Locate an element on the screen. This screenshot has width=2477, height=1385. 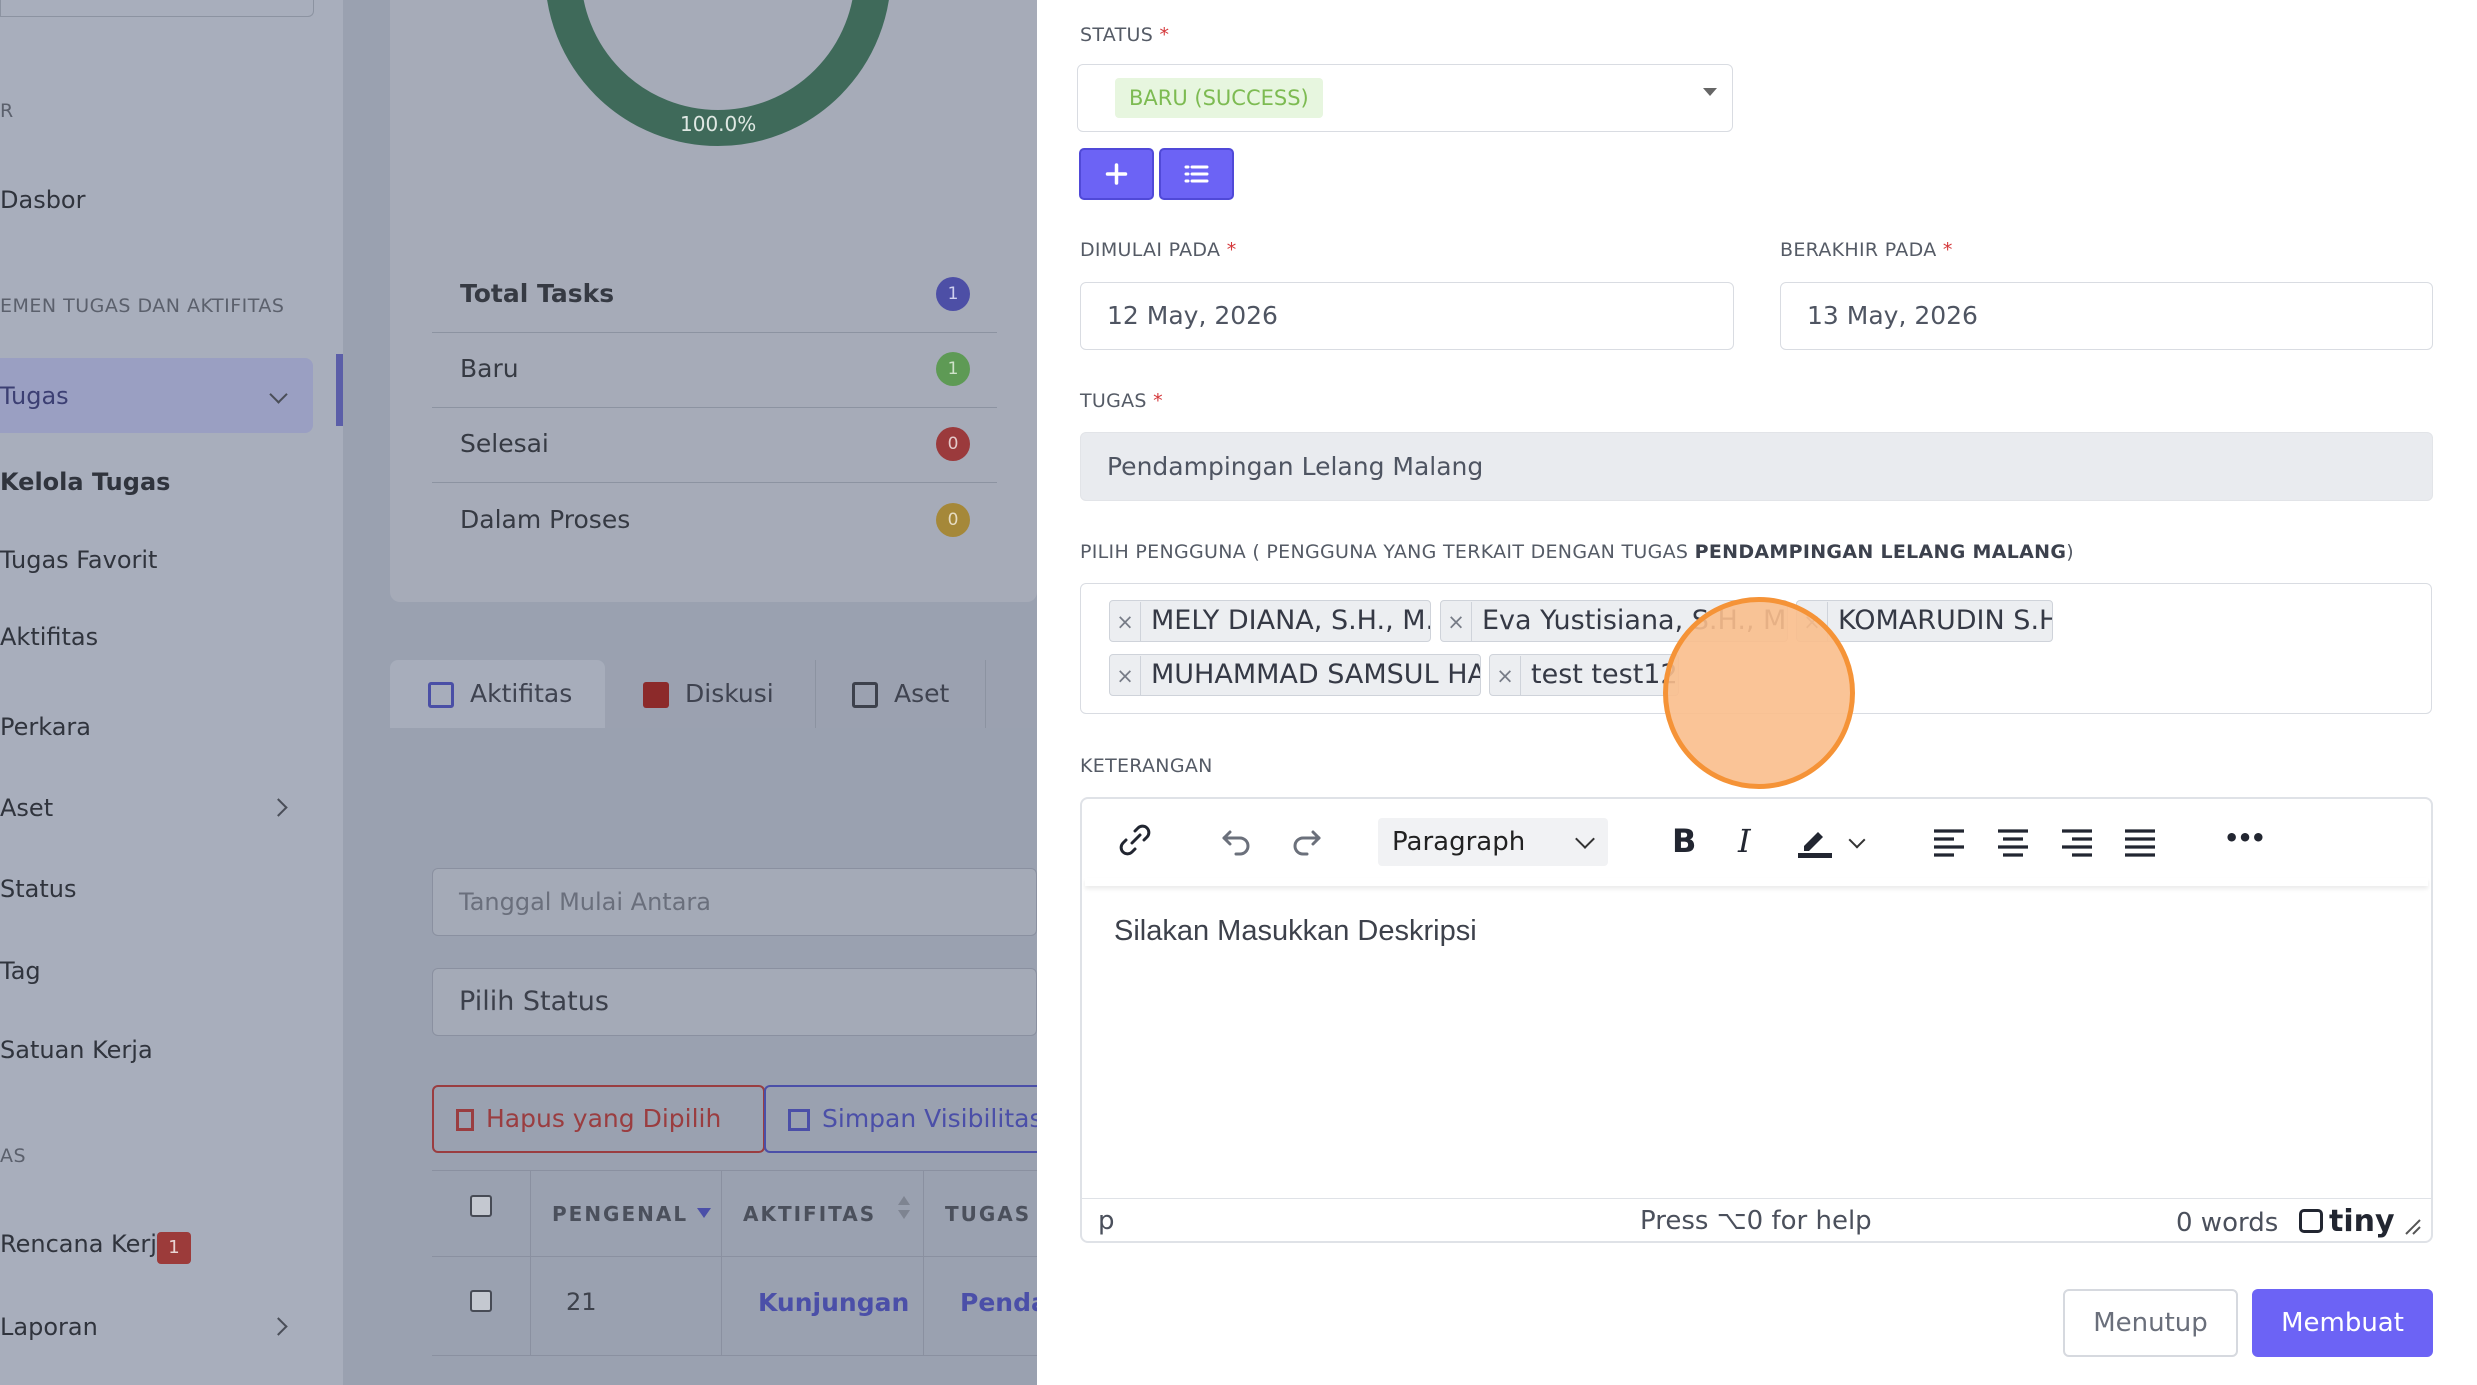
redo-icon is located at coordinates (1305, 840).